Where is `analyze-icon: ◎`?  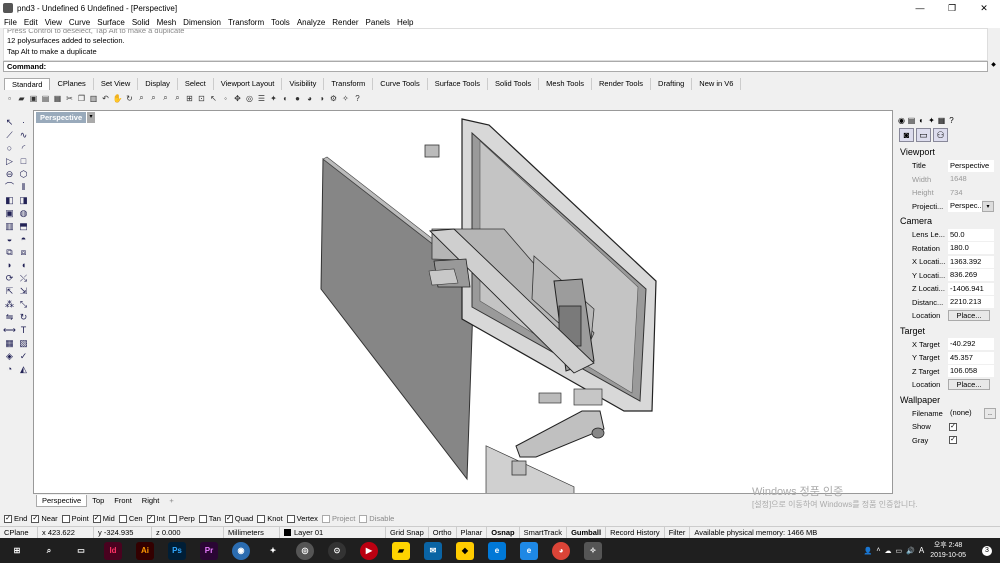 analyze-icon: ◎ is located at coordinates (249, 98).